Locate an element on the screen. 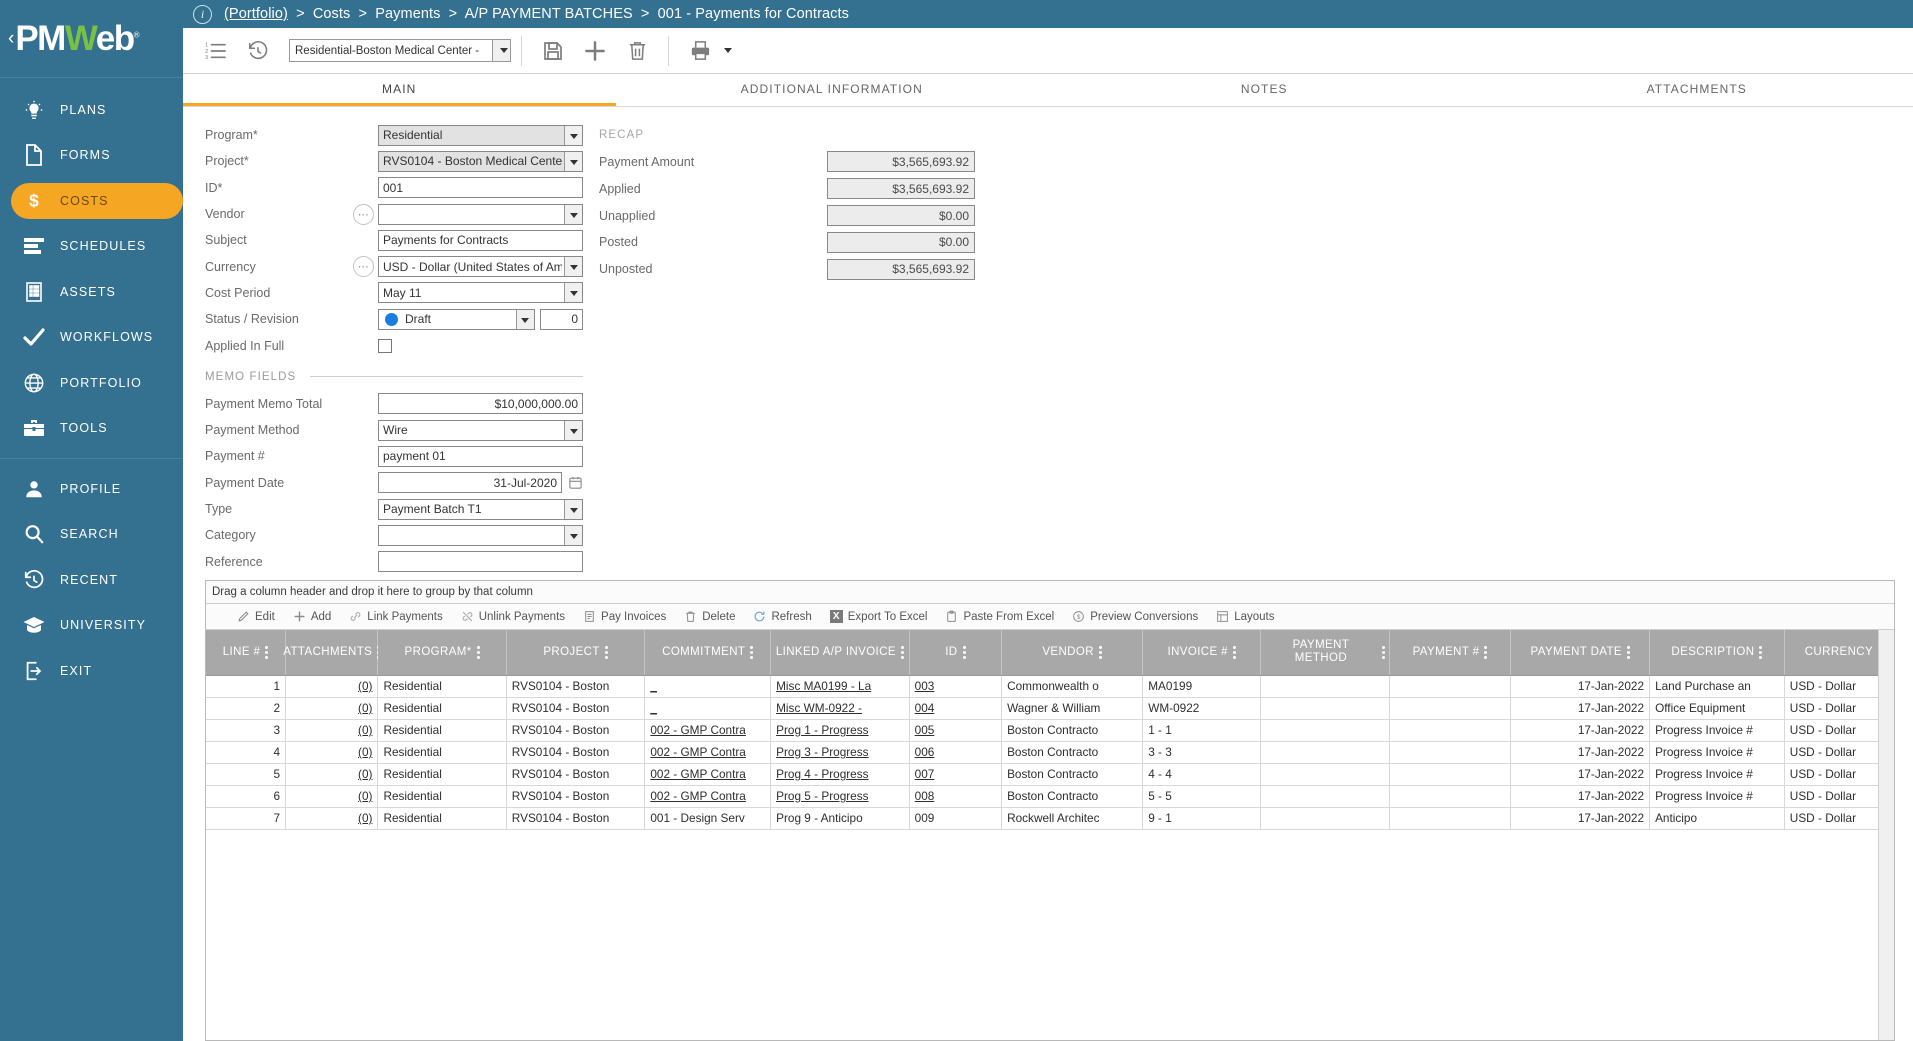  payment-number-input: payment 01 is located at coordinates (480, 456).